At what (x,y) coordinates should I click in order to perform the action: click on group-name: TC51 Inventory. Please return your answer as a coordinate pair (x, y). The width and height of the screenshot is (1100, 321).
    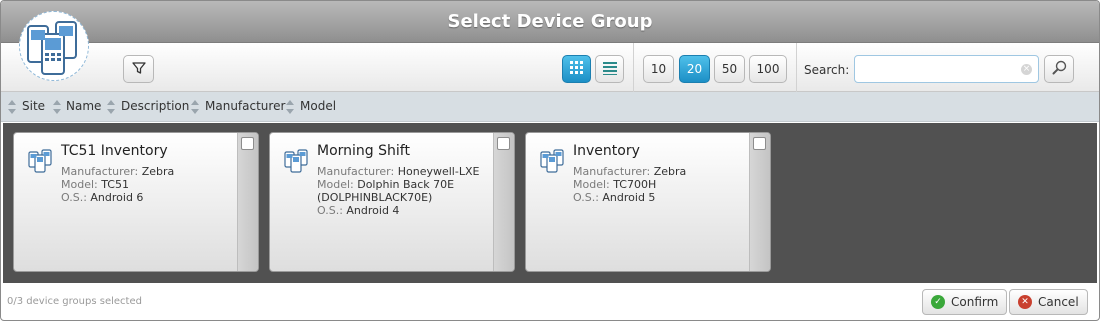
    Looking at the image, I should click on (114, 151).